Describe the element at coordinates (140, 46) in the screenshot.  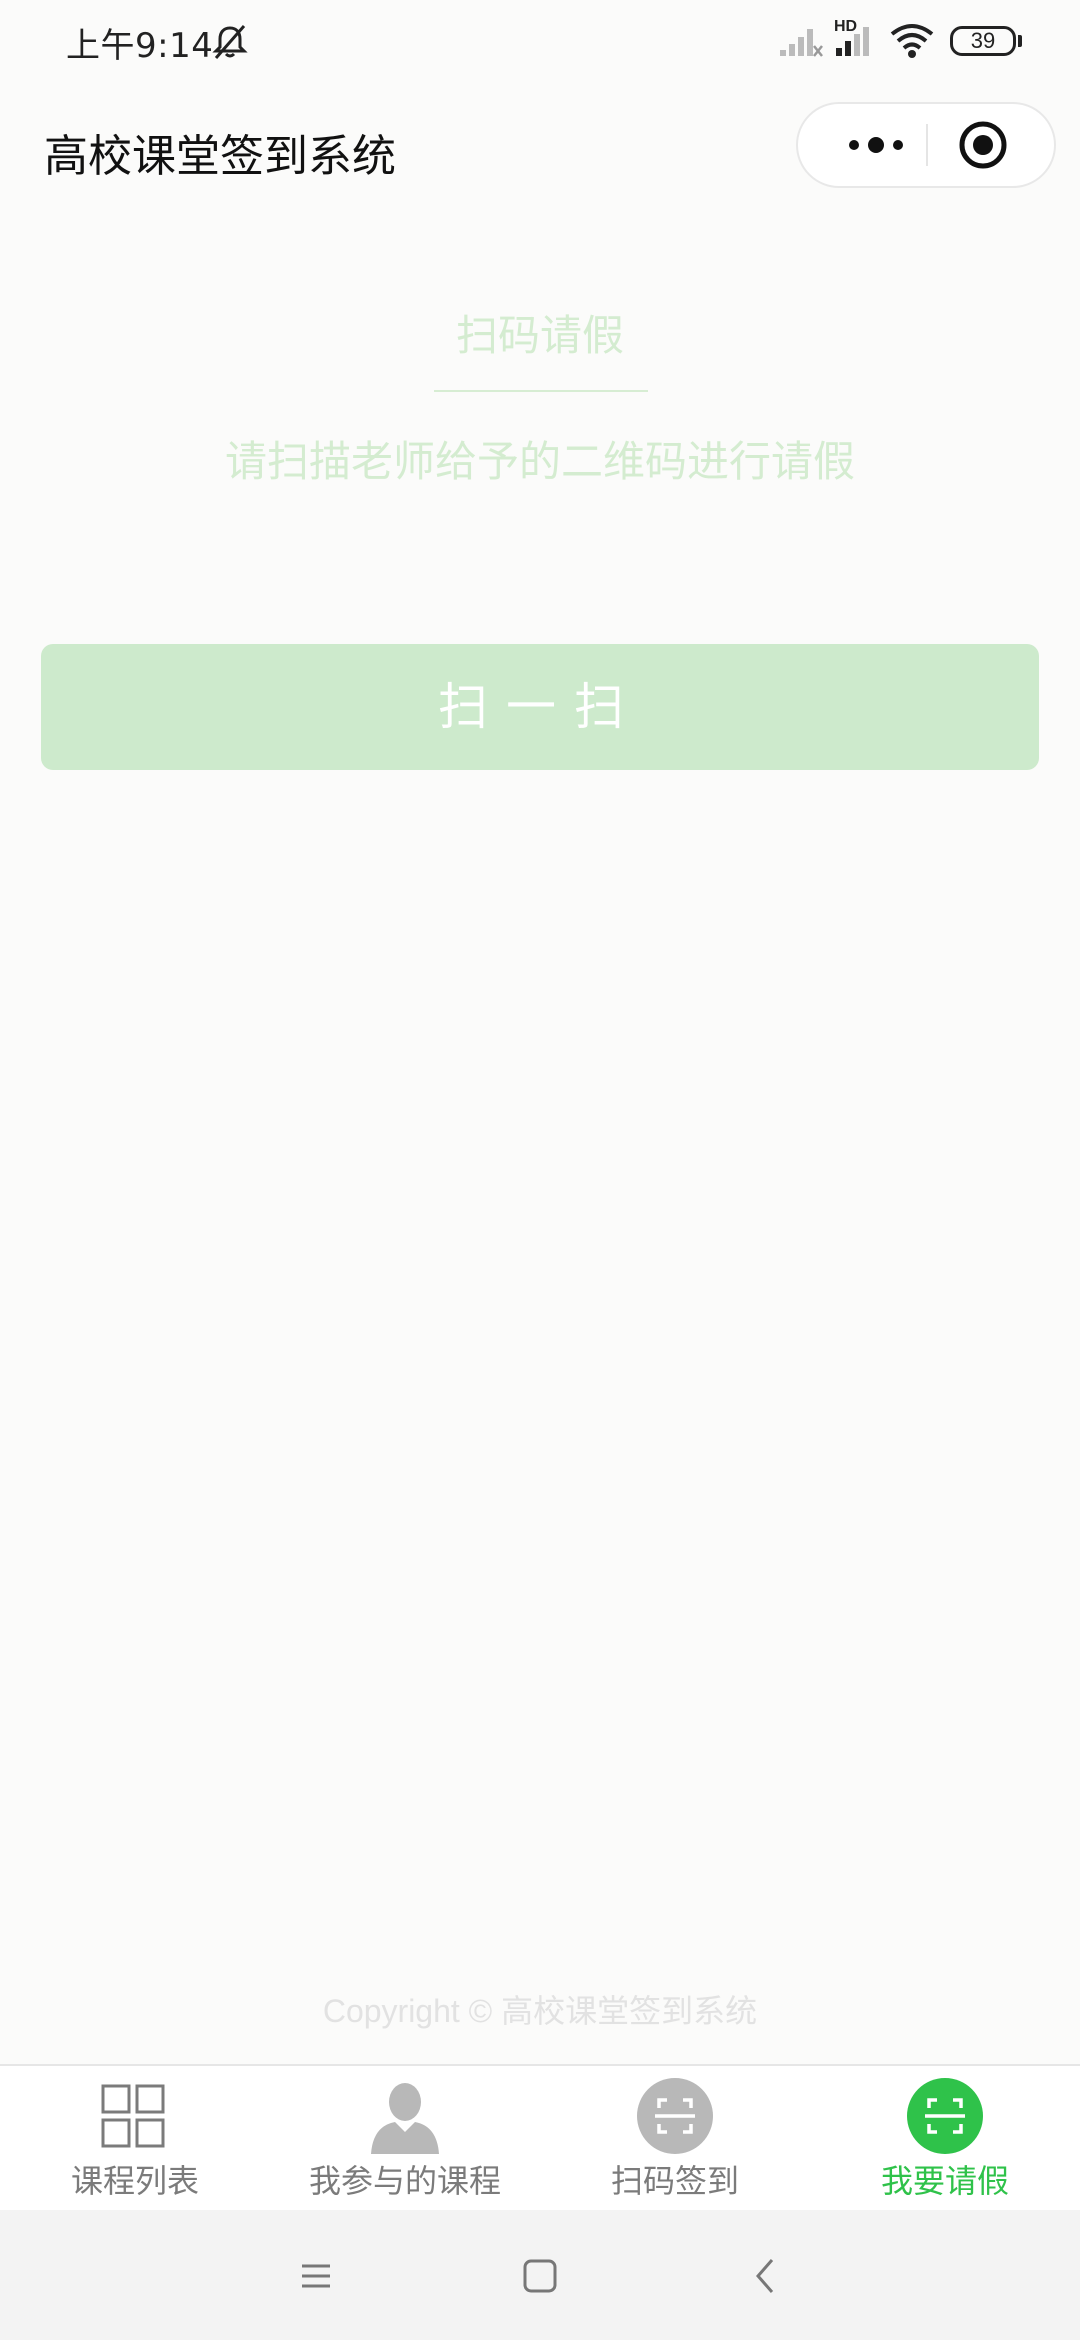
I see `status-time: 上午9:14` at that location.